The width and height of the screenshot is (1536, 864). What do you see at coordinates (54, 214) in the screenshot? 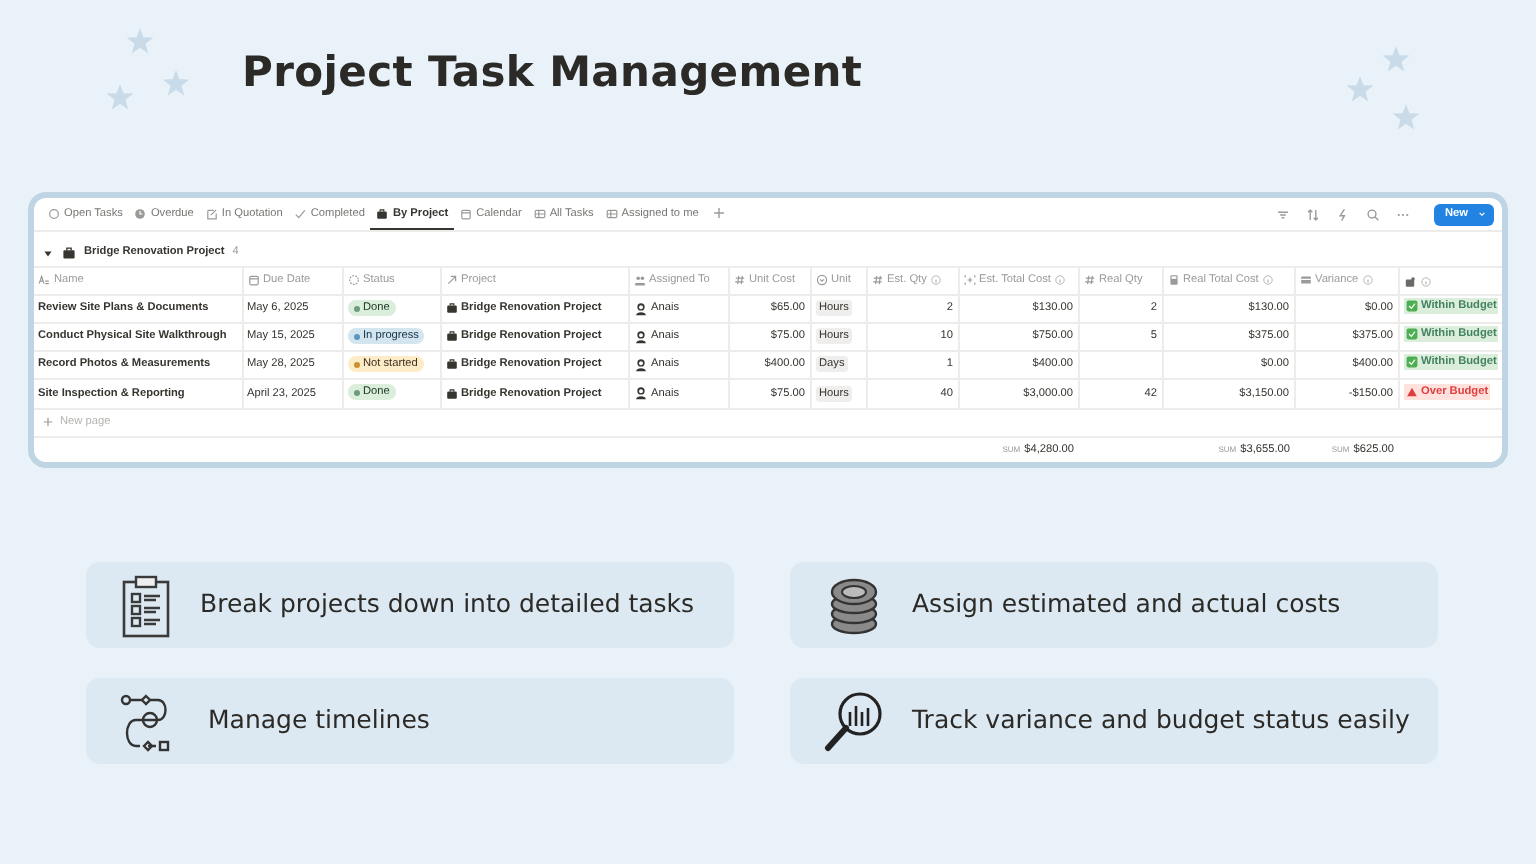
I see `circle-icon` at bounding box center [54, 214].